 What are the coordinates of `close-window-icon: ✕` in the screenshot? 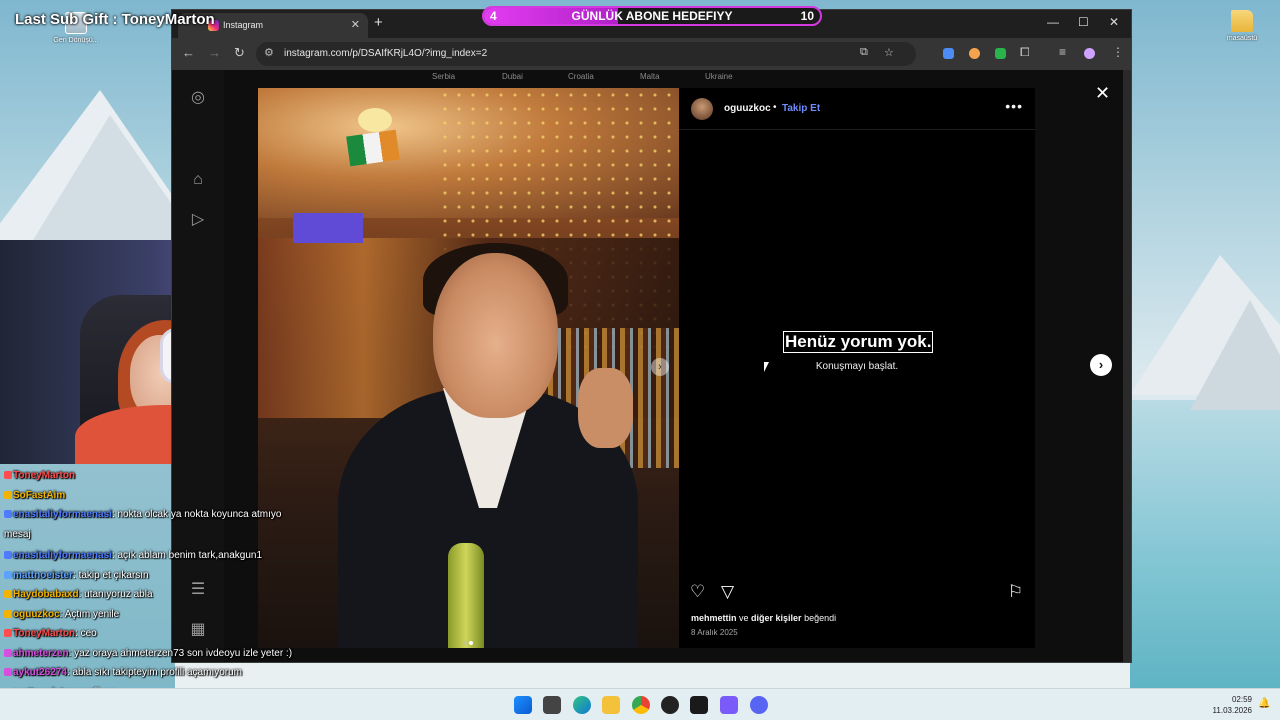 It's located at (1114, 22).